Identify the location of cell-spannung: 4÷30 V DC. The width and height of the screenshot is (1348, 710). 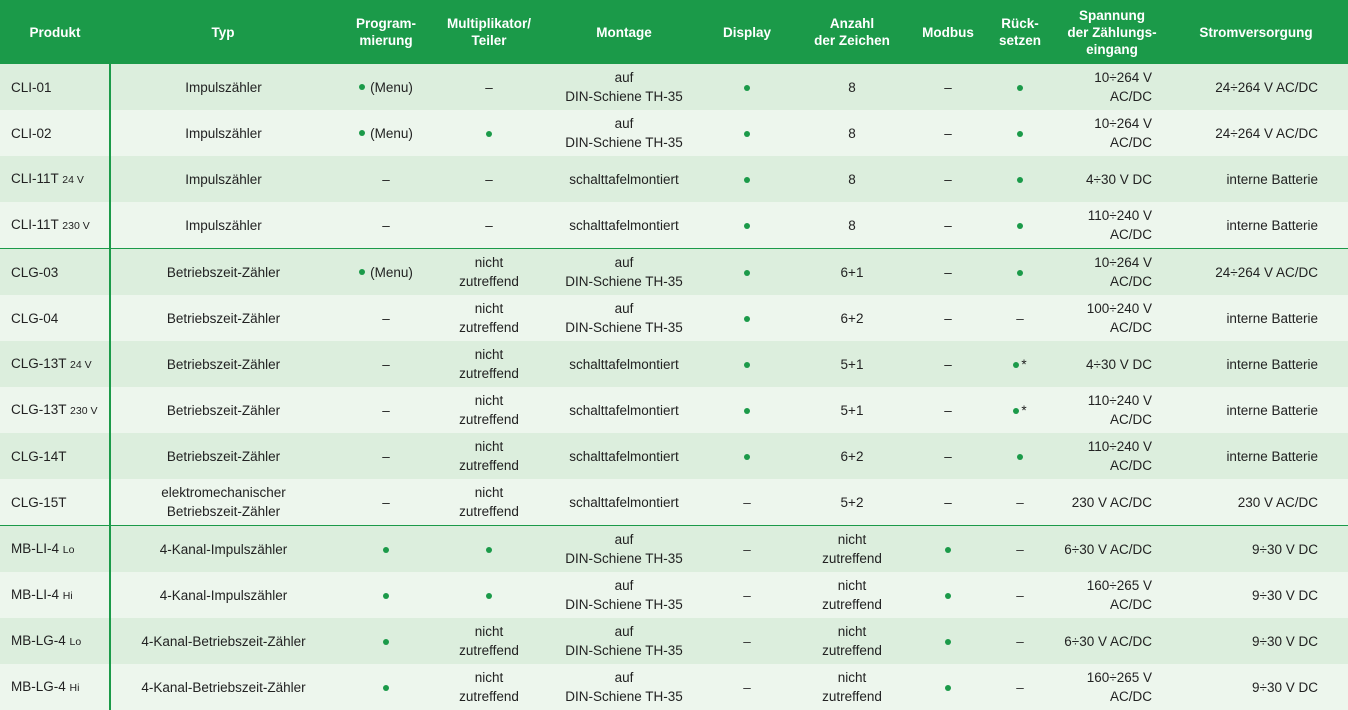
(1112, 179).